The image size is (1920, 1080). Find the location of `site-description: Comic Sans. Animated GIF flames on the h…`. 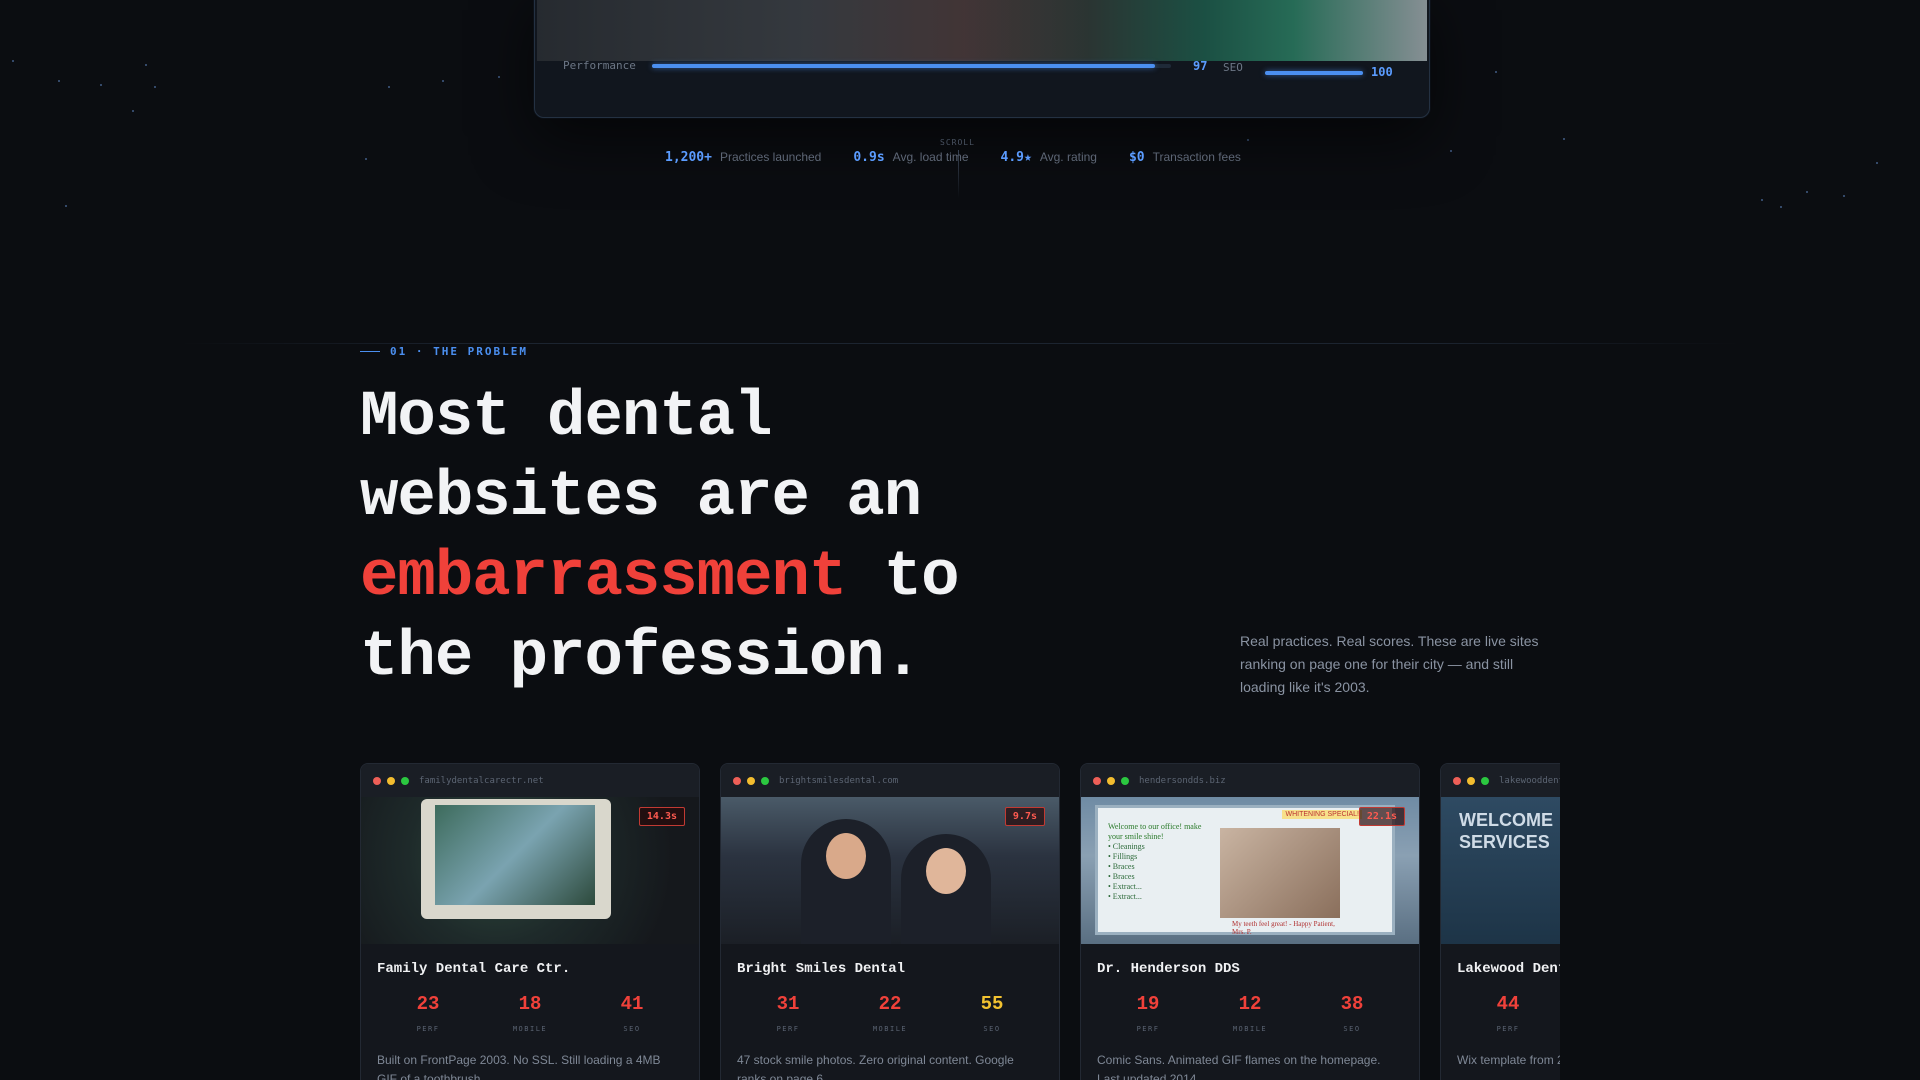

site-description: Comic Sans. Animated GIF flames on the h… is located at coordinates (1239, 1066).